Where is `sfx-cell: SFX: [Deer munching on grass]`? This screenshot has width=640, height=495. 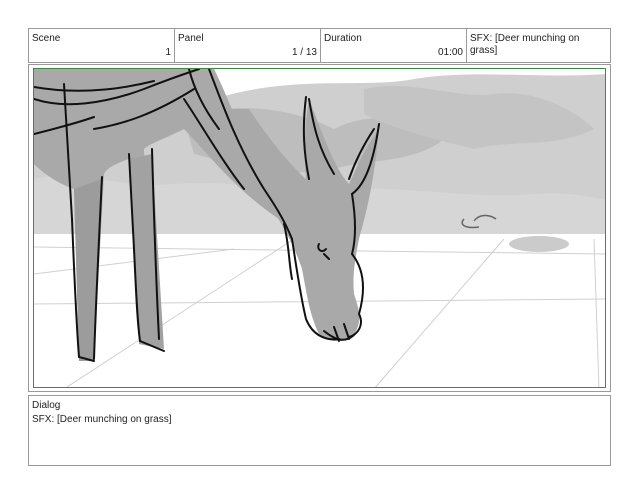 sfx-cell: SFX: [Deer munching on grass] is located at coordinates (538, 45).